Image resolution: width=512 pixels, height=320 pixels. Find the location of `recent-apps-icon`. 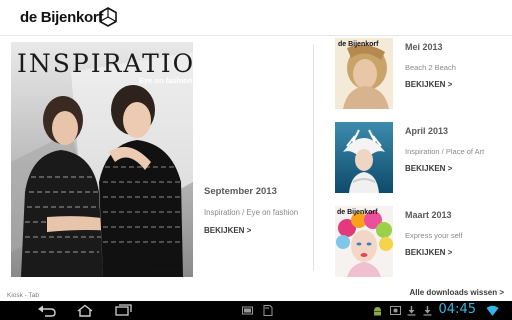

recent-apps-icon is located at coordinates (123, 310).